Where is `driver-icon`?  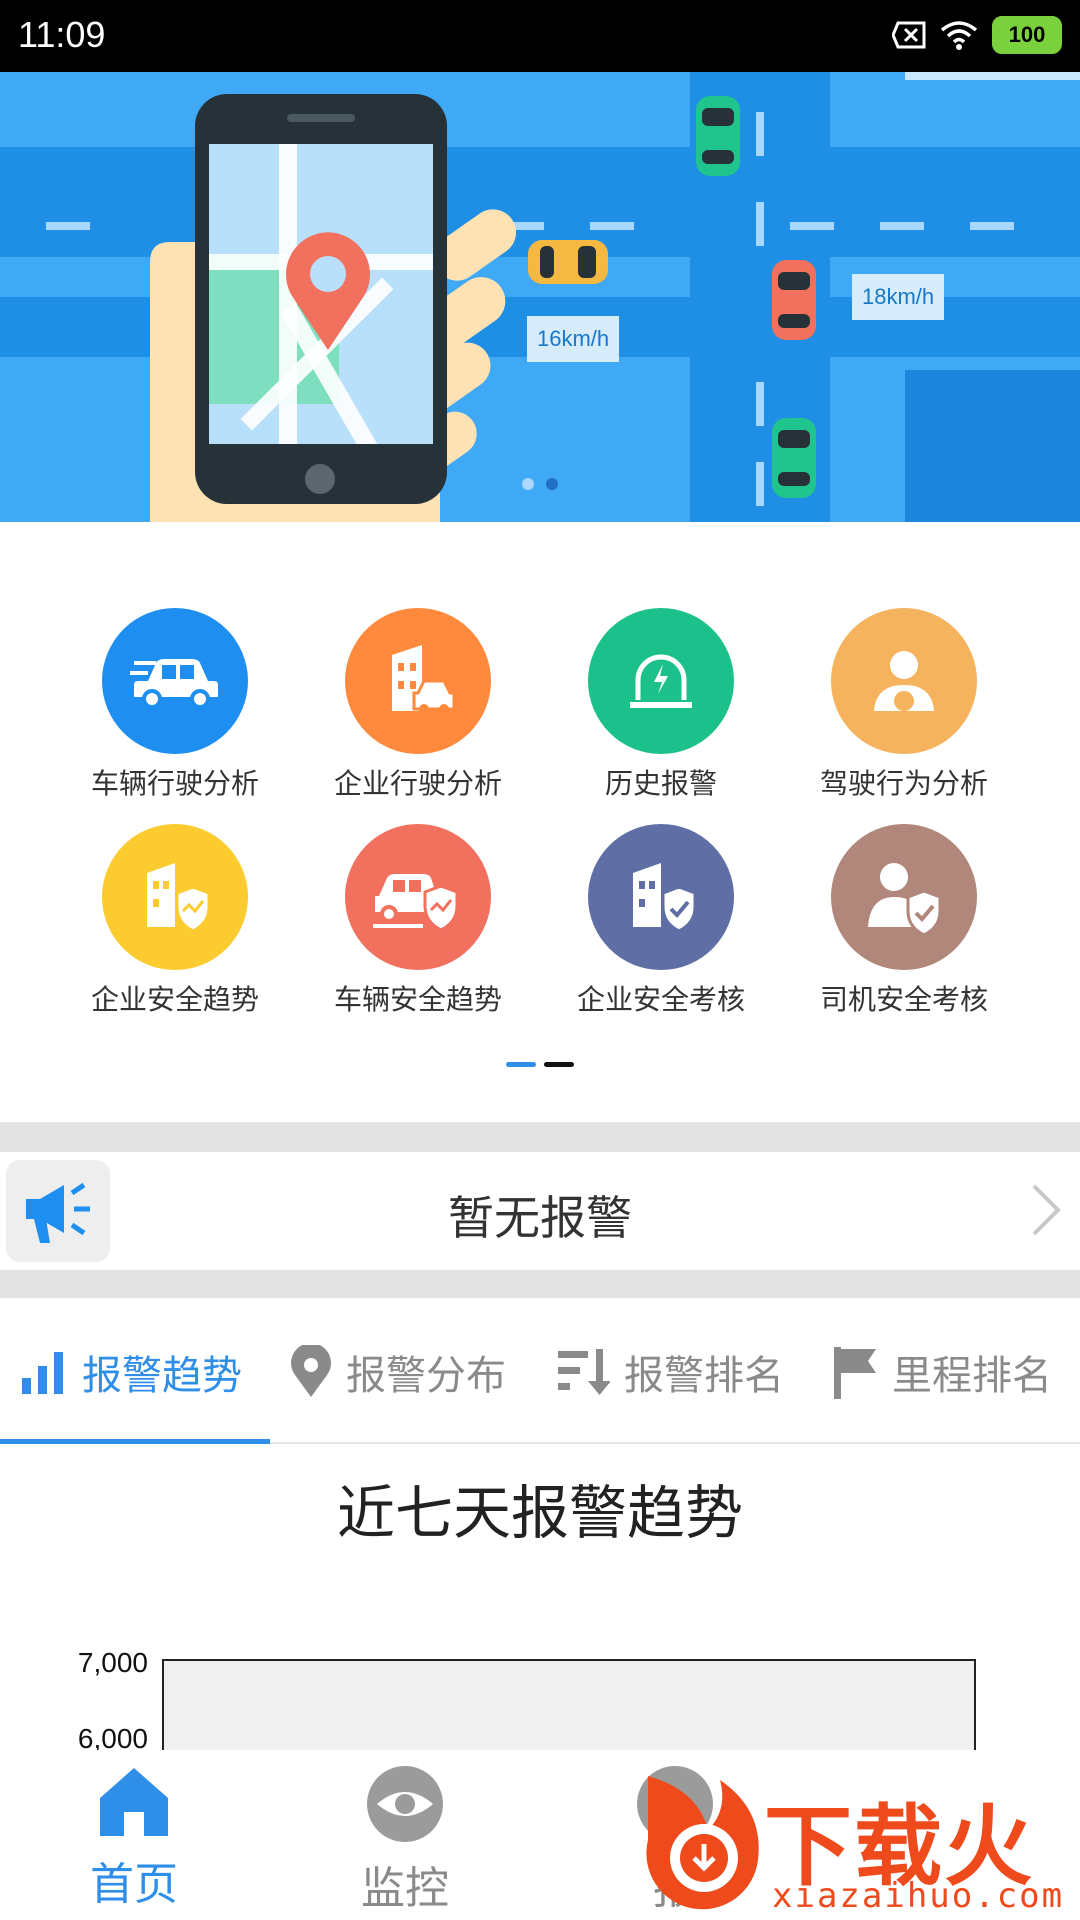 driver-icon is located at coordinates (904, 681).